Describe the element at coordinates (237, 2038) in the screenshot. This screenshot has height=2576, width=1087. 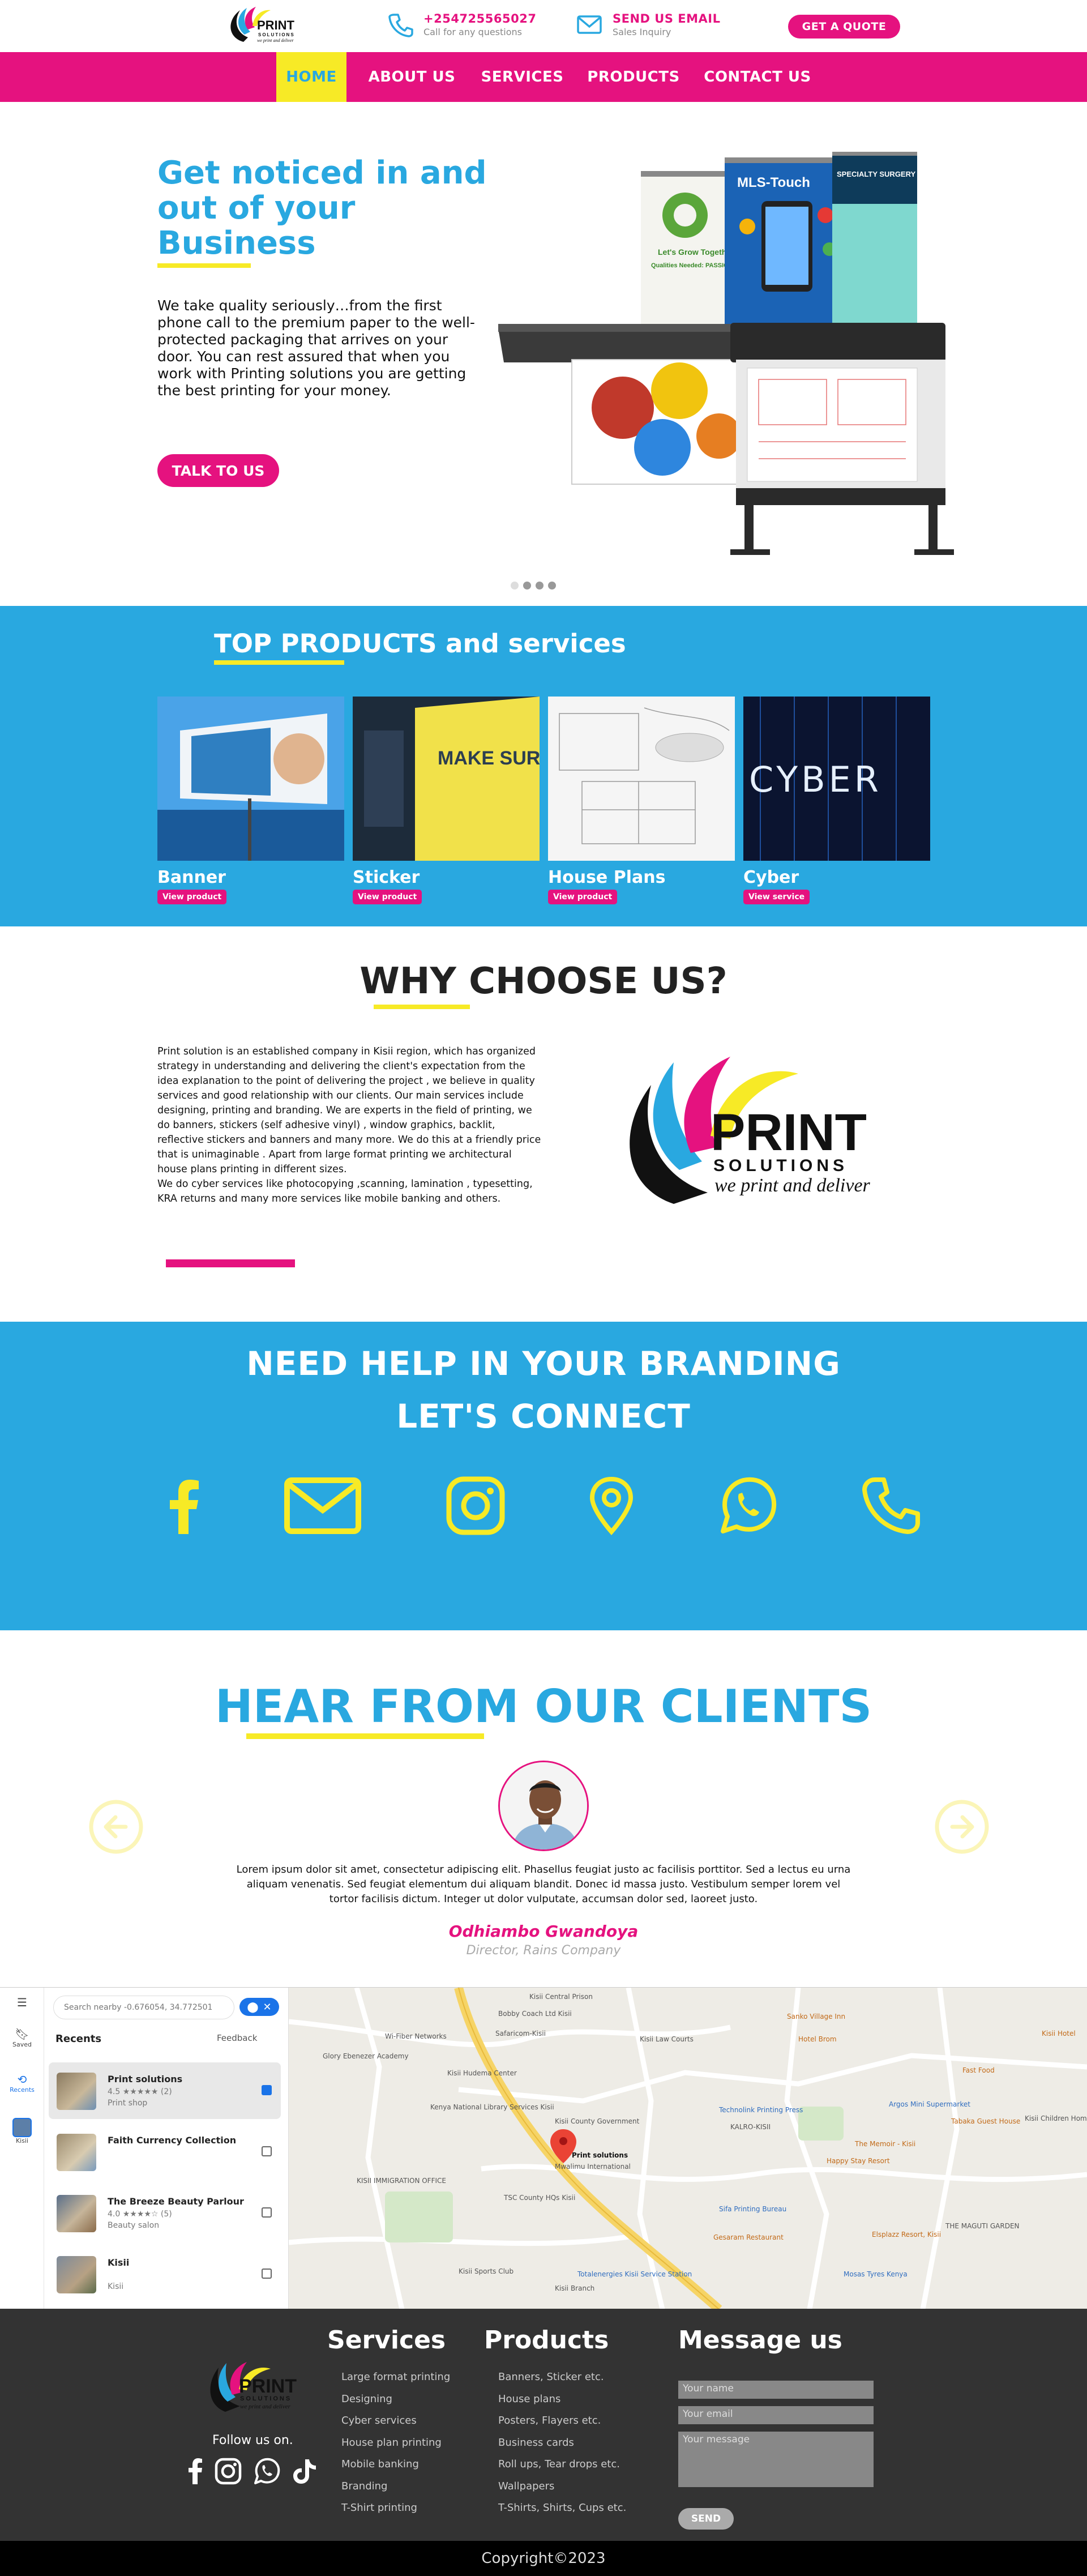
I see `feedback-link: Feedback` at that location.